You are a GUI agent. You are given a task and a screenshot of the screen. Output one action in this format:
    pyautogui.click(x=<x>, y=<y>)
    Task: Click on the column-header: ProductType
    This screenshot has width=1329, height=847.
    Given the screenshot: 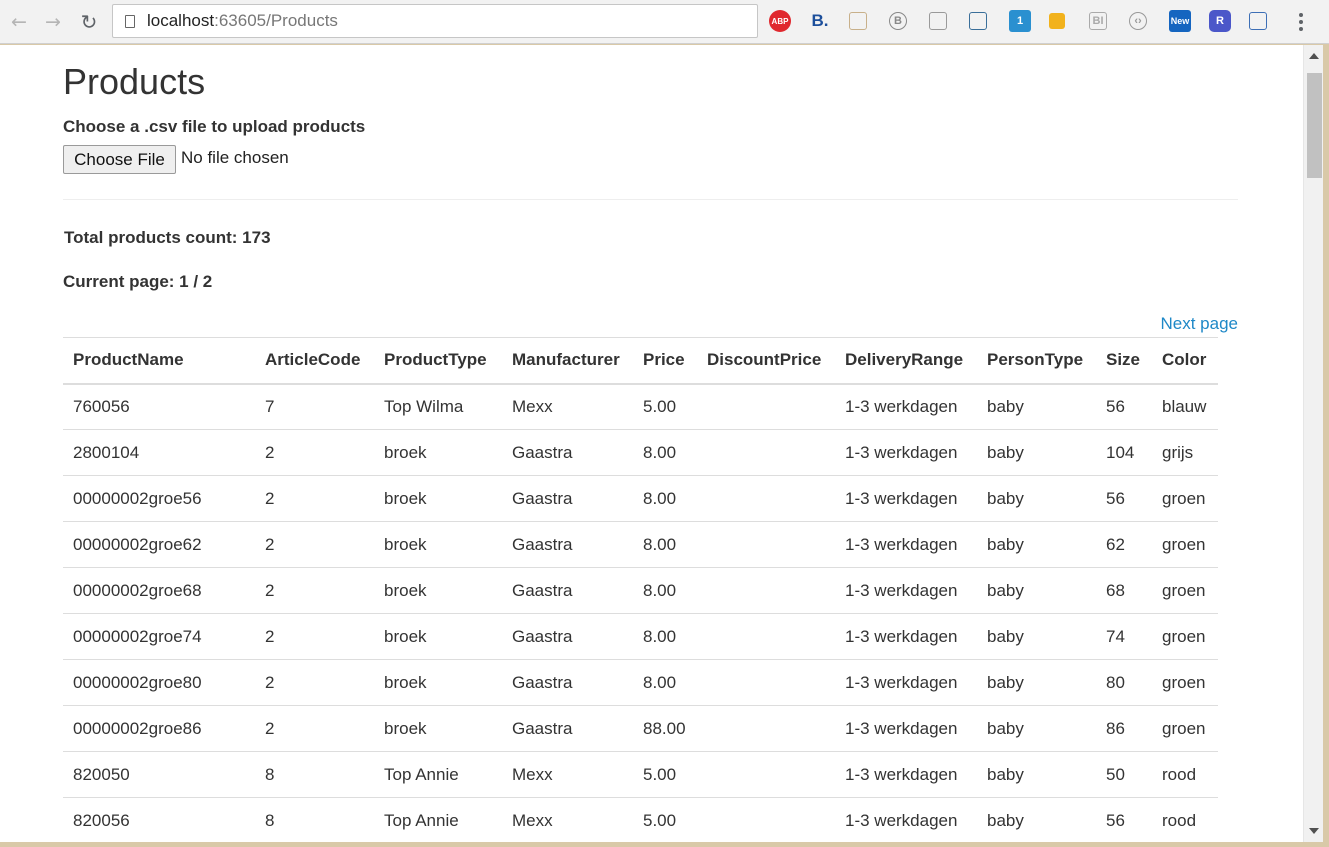 What is the action you would take?
    pyautogui.click(x=438, y=361)
    